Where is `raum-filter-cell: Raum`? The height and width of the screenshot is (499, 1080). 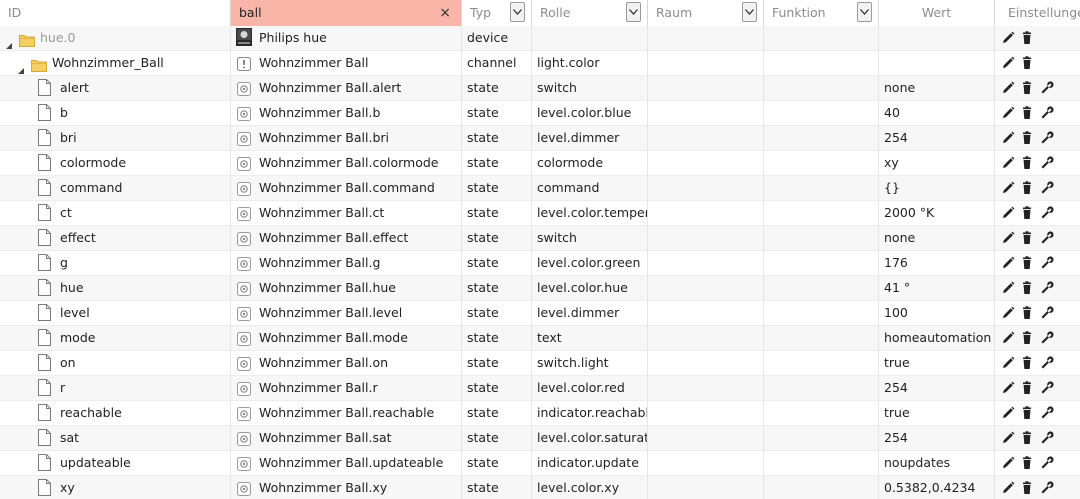 raum-filter-cell: Raum is located at coordinates (706, 13).